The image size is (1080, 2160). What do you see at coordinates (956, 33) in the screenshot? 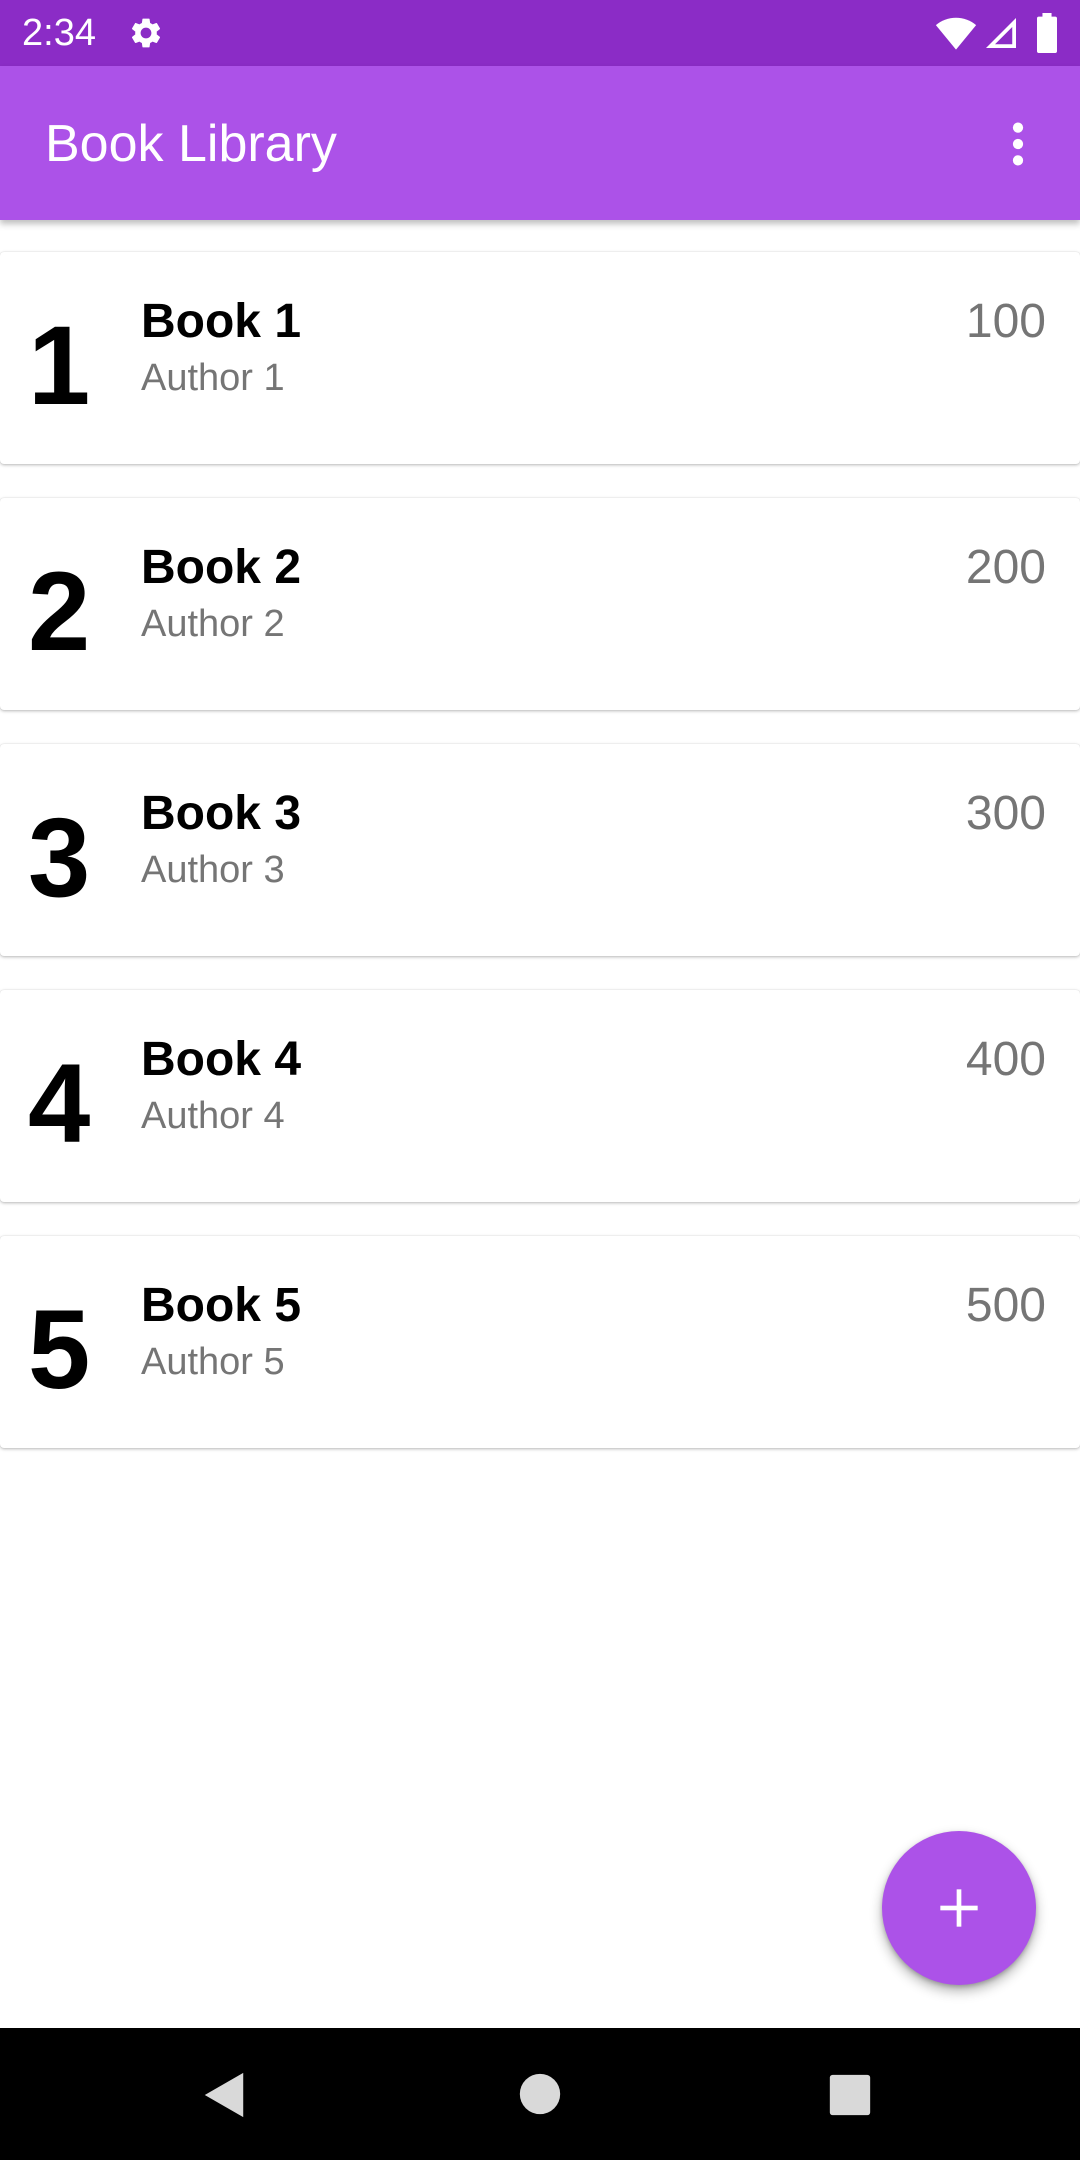
I see `wifi-icon` at bounding box center [956, 33].